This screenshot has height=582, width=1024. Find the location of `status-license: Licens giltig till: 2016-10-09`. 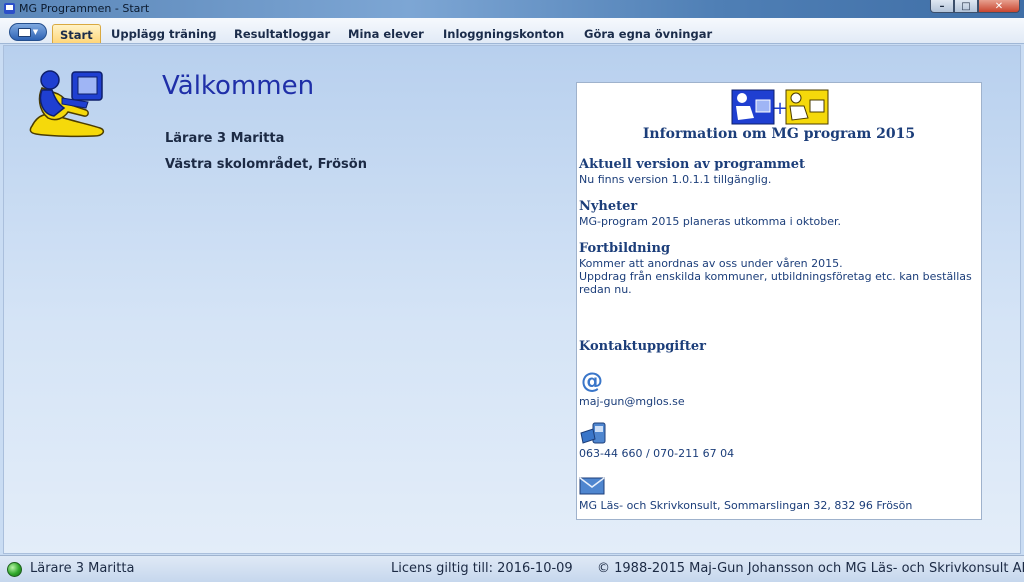

status-license: Licens giltig till: 2016-10-09 is located at coordinates (482, 568).